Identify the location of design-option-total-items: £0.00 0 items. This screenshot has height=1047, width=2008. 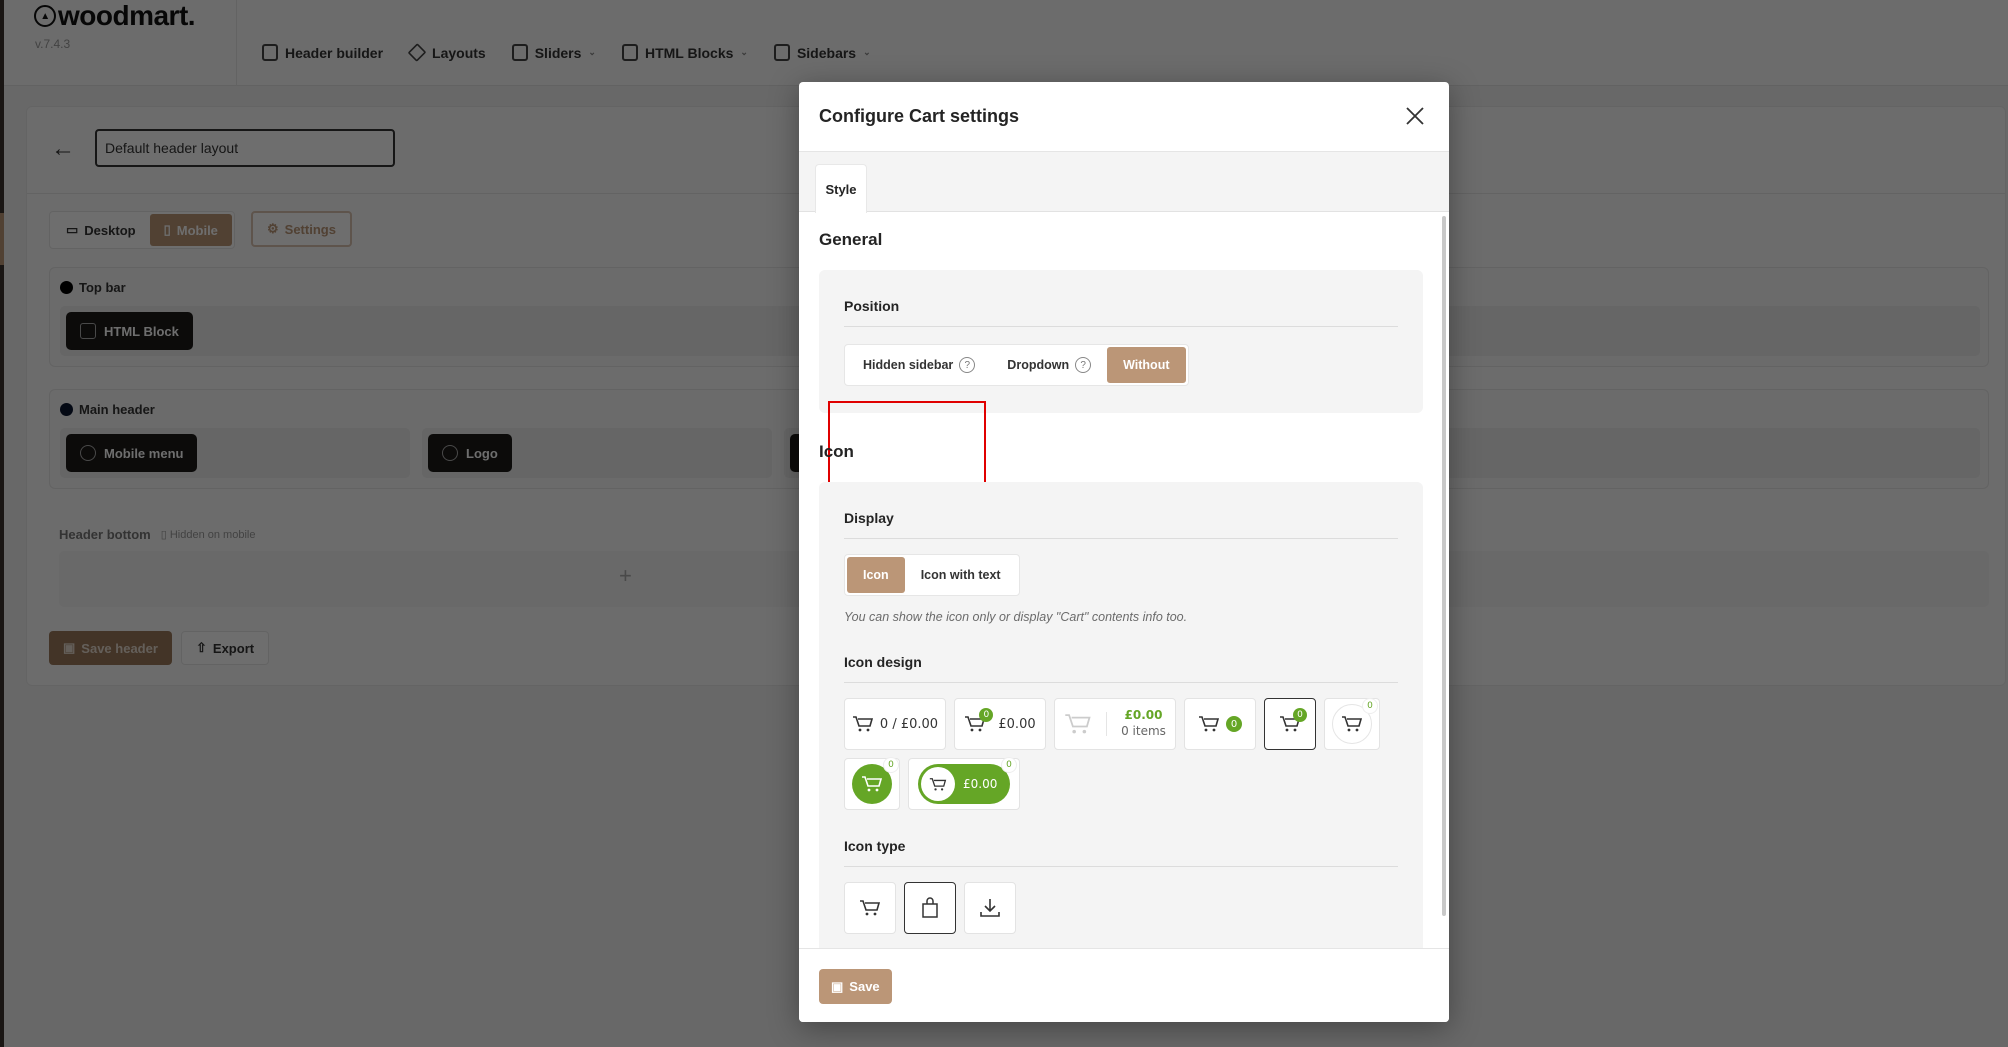
(1115, 724).